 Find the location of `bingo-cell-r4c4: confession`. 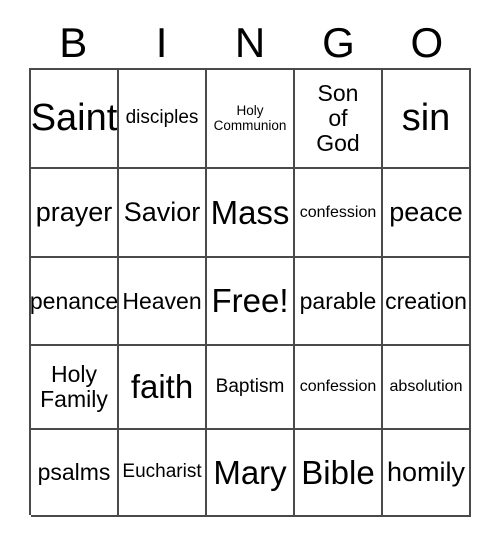

bingo-cell-r4c4: confession is located at coordinates (339, 388).